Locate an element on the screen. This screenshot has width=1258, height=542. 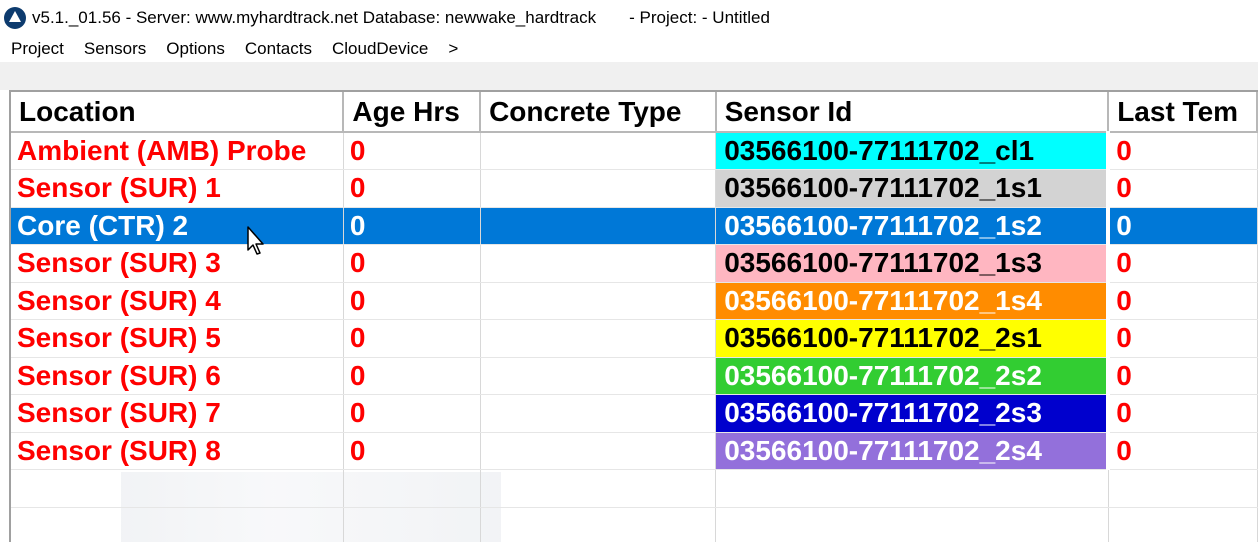
sensor-id-cell: 03566100-77111702_cl1 is located at coordinates (913, 151).